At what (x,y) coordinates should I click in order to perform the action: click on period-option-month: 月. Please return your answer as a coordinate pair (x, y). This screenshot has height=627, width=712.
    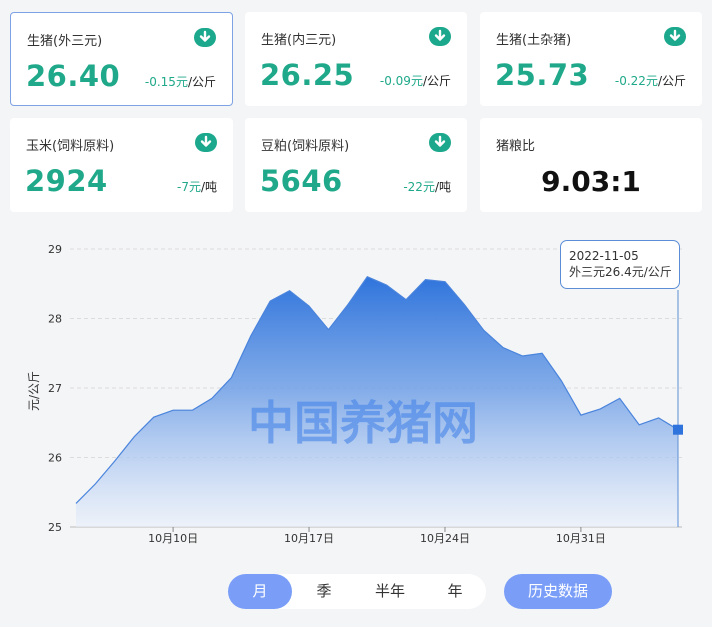
    Looking at the image, I should click on (260, 591).